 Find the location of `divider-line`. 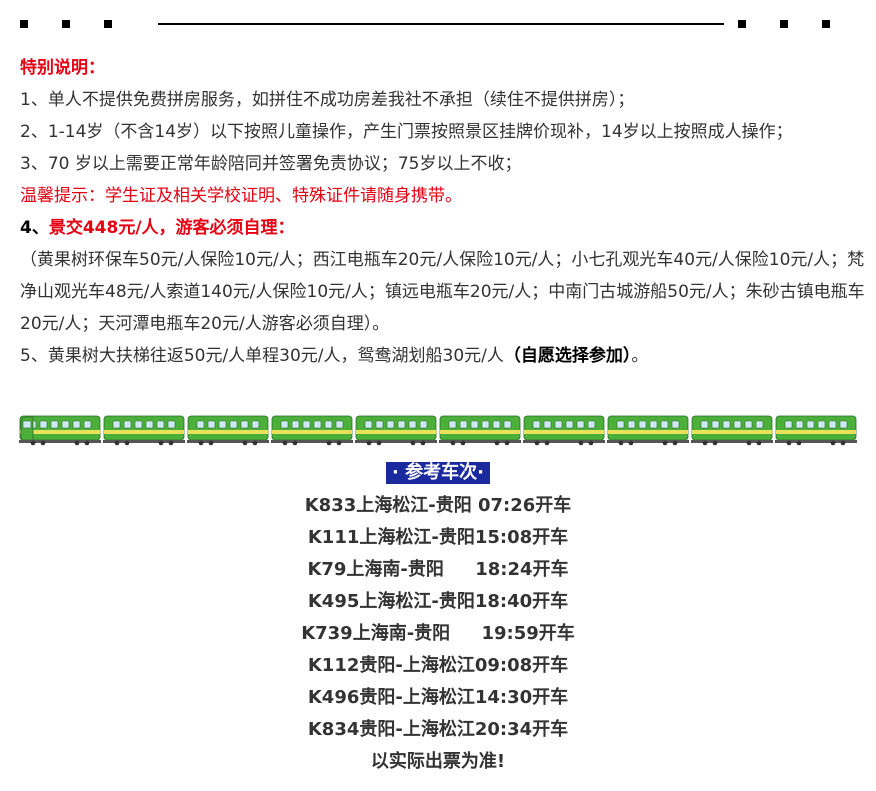

divider-line is located at coordinates (441, 24).